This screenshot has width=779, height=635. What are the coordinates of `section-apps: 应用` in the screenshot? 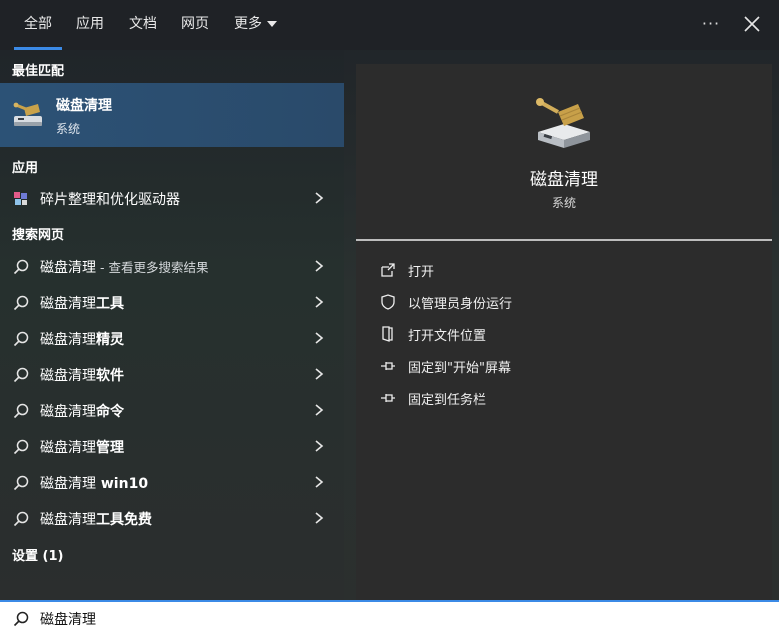 It's located at (25, 168).